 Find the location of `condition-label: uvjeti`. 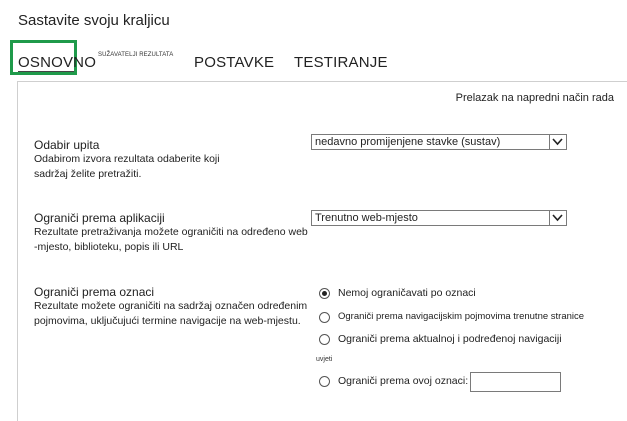

condition-label: uvjeti is located at coordinates (324, 359).